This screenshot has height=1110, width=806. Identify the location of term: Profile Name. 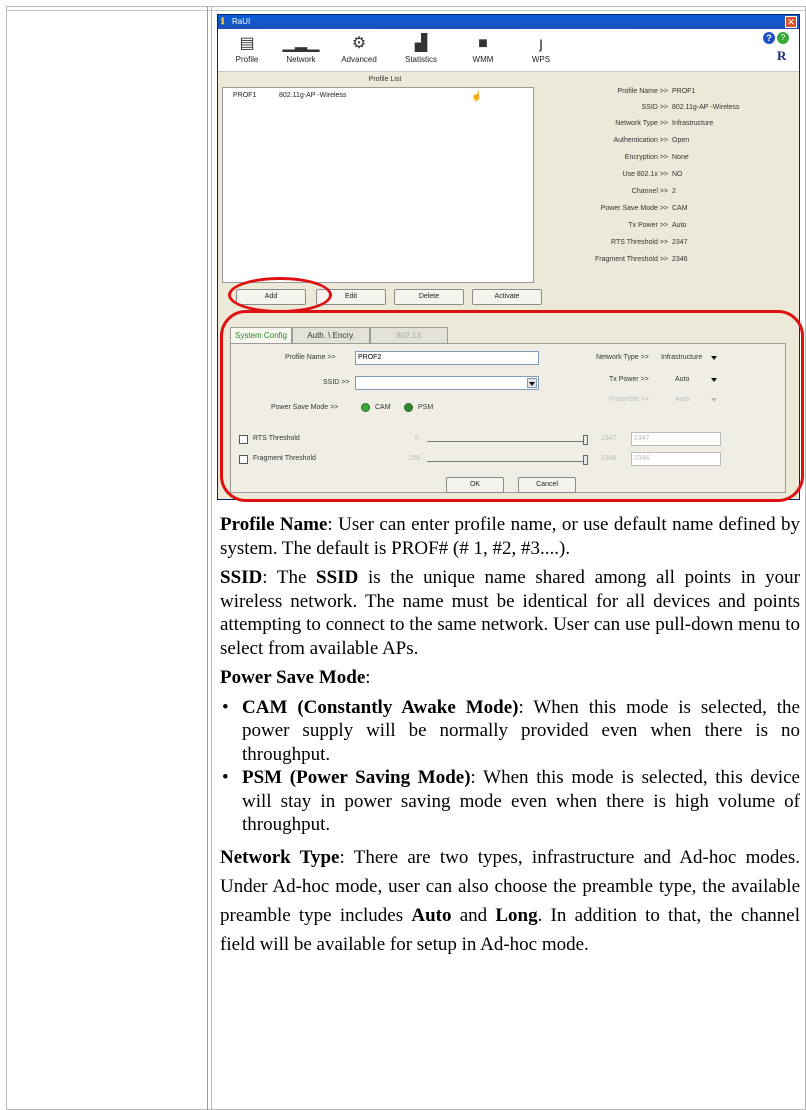
(274, 524).